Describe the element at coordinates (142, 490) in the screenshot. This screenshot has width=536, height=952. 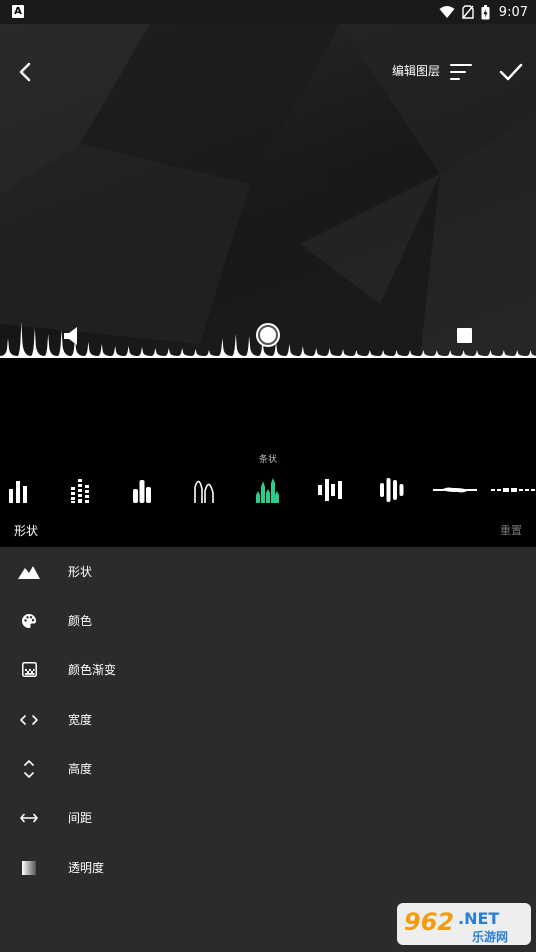
I see `shape-rounded-bars-icon` at that location.